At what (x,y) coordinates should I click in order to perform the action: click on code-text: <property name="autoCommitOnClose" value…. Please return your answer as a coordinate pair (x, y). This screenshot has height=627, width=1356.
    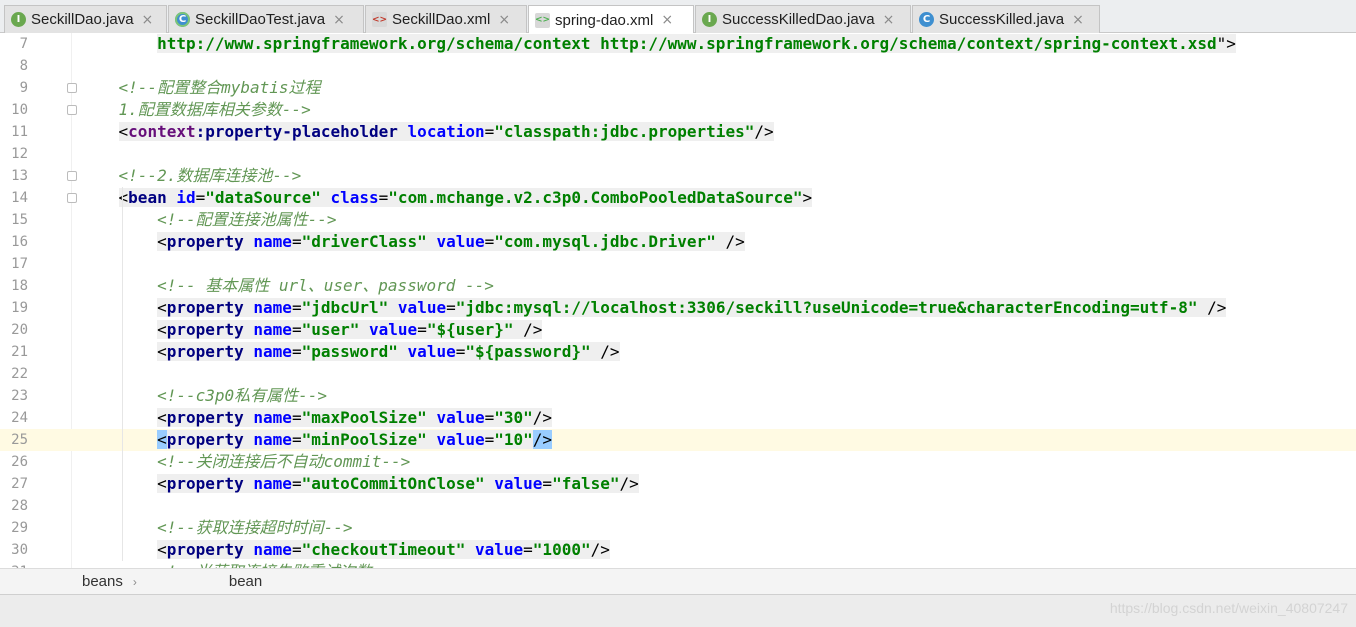
    Looking at the image, I should click on (398, 483).